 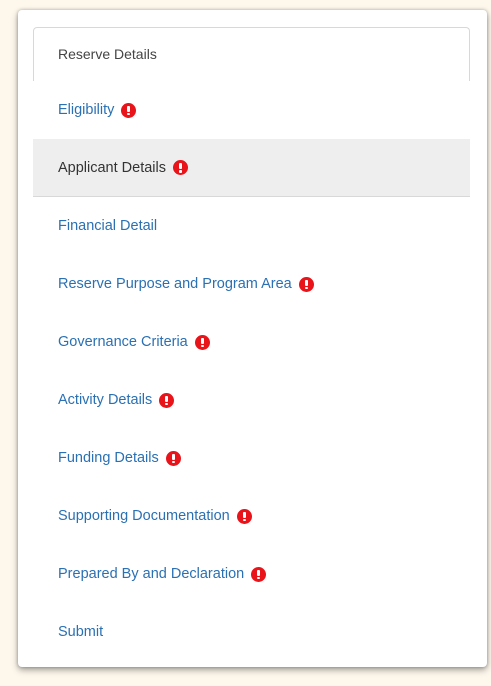 What do you see at coordinates (251, 632) in the screenshot?
I see `nav-item-submit: Submit` at bounding box center [251, 632].